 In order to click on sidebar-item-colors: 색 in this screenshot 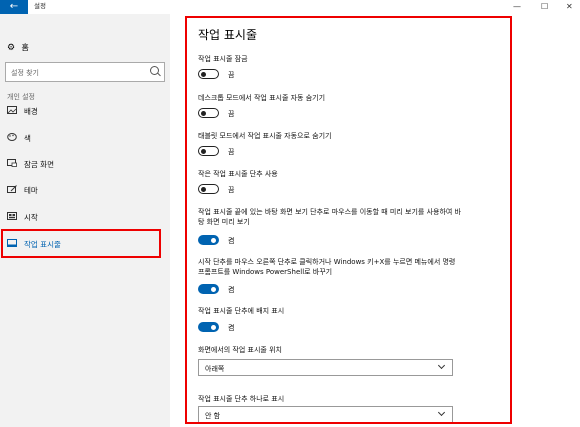, I will do `click(85, 138)`.